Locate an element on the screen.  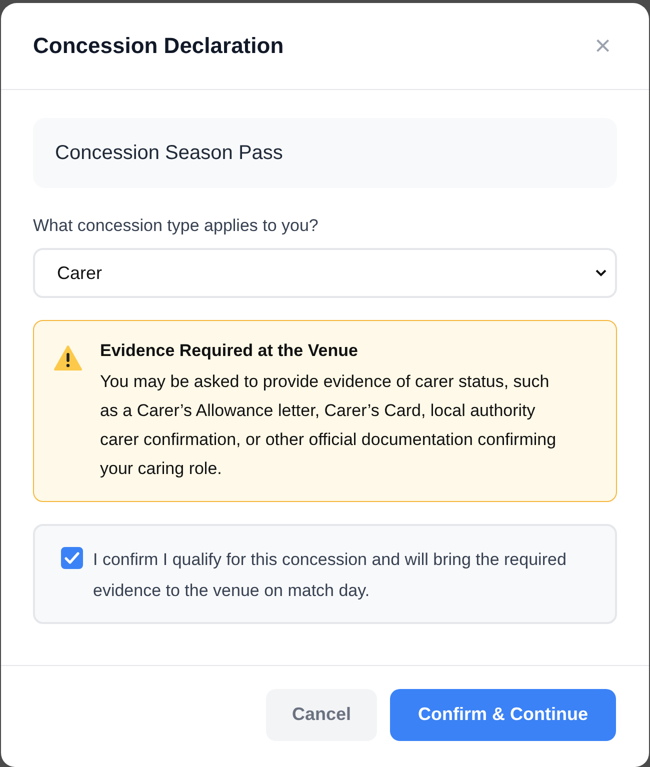
product-name: Concession Season Pass is located at coordinates (169, 153).